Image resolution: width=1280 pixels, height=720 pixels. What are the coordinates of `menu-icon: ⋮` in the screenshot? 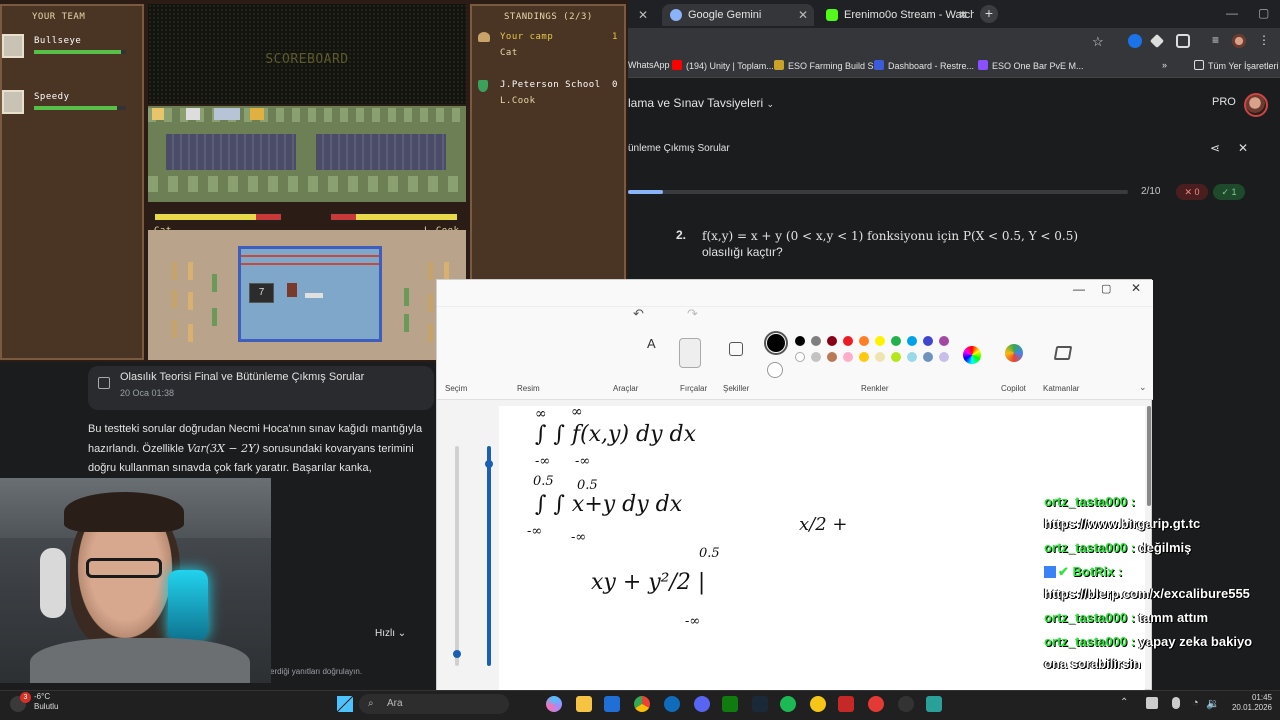 It's located at (1264, 40).